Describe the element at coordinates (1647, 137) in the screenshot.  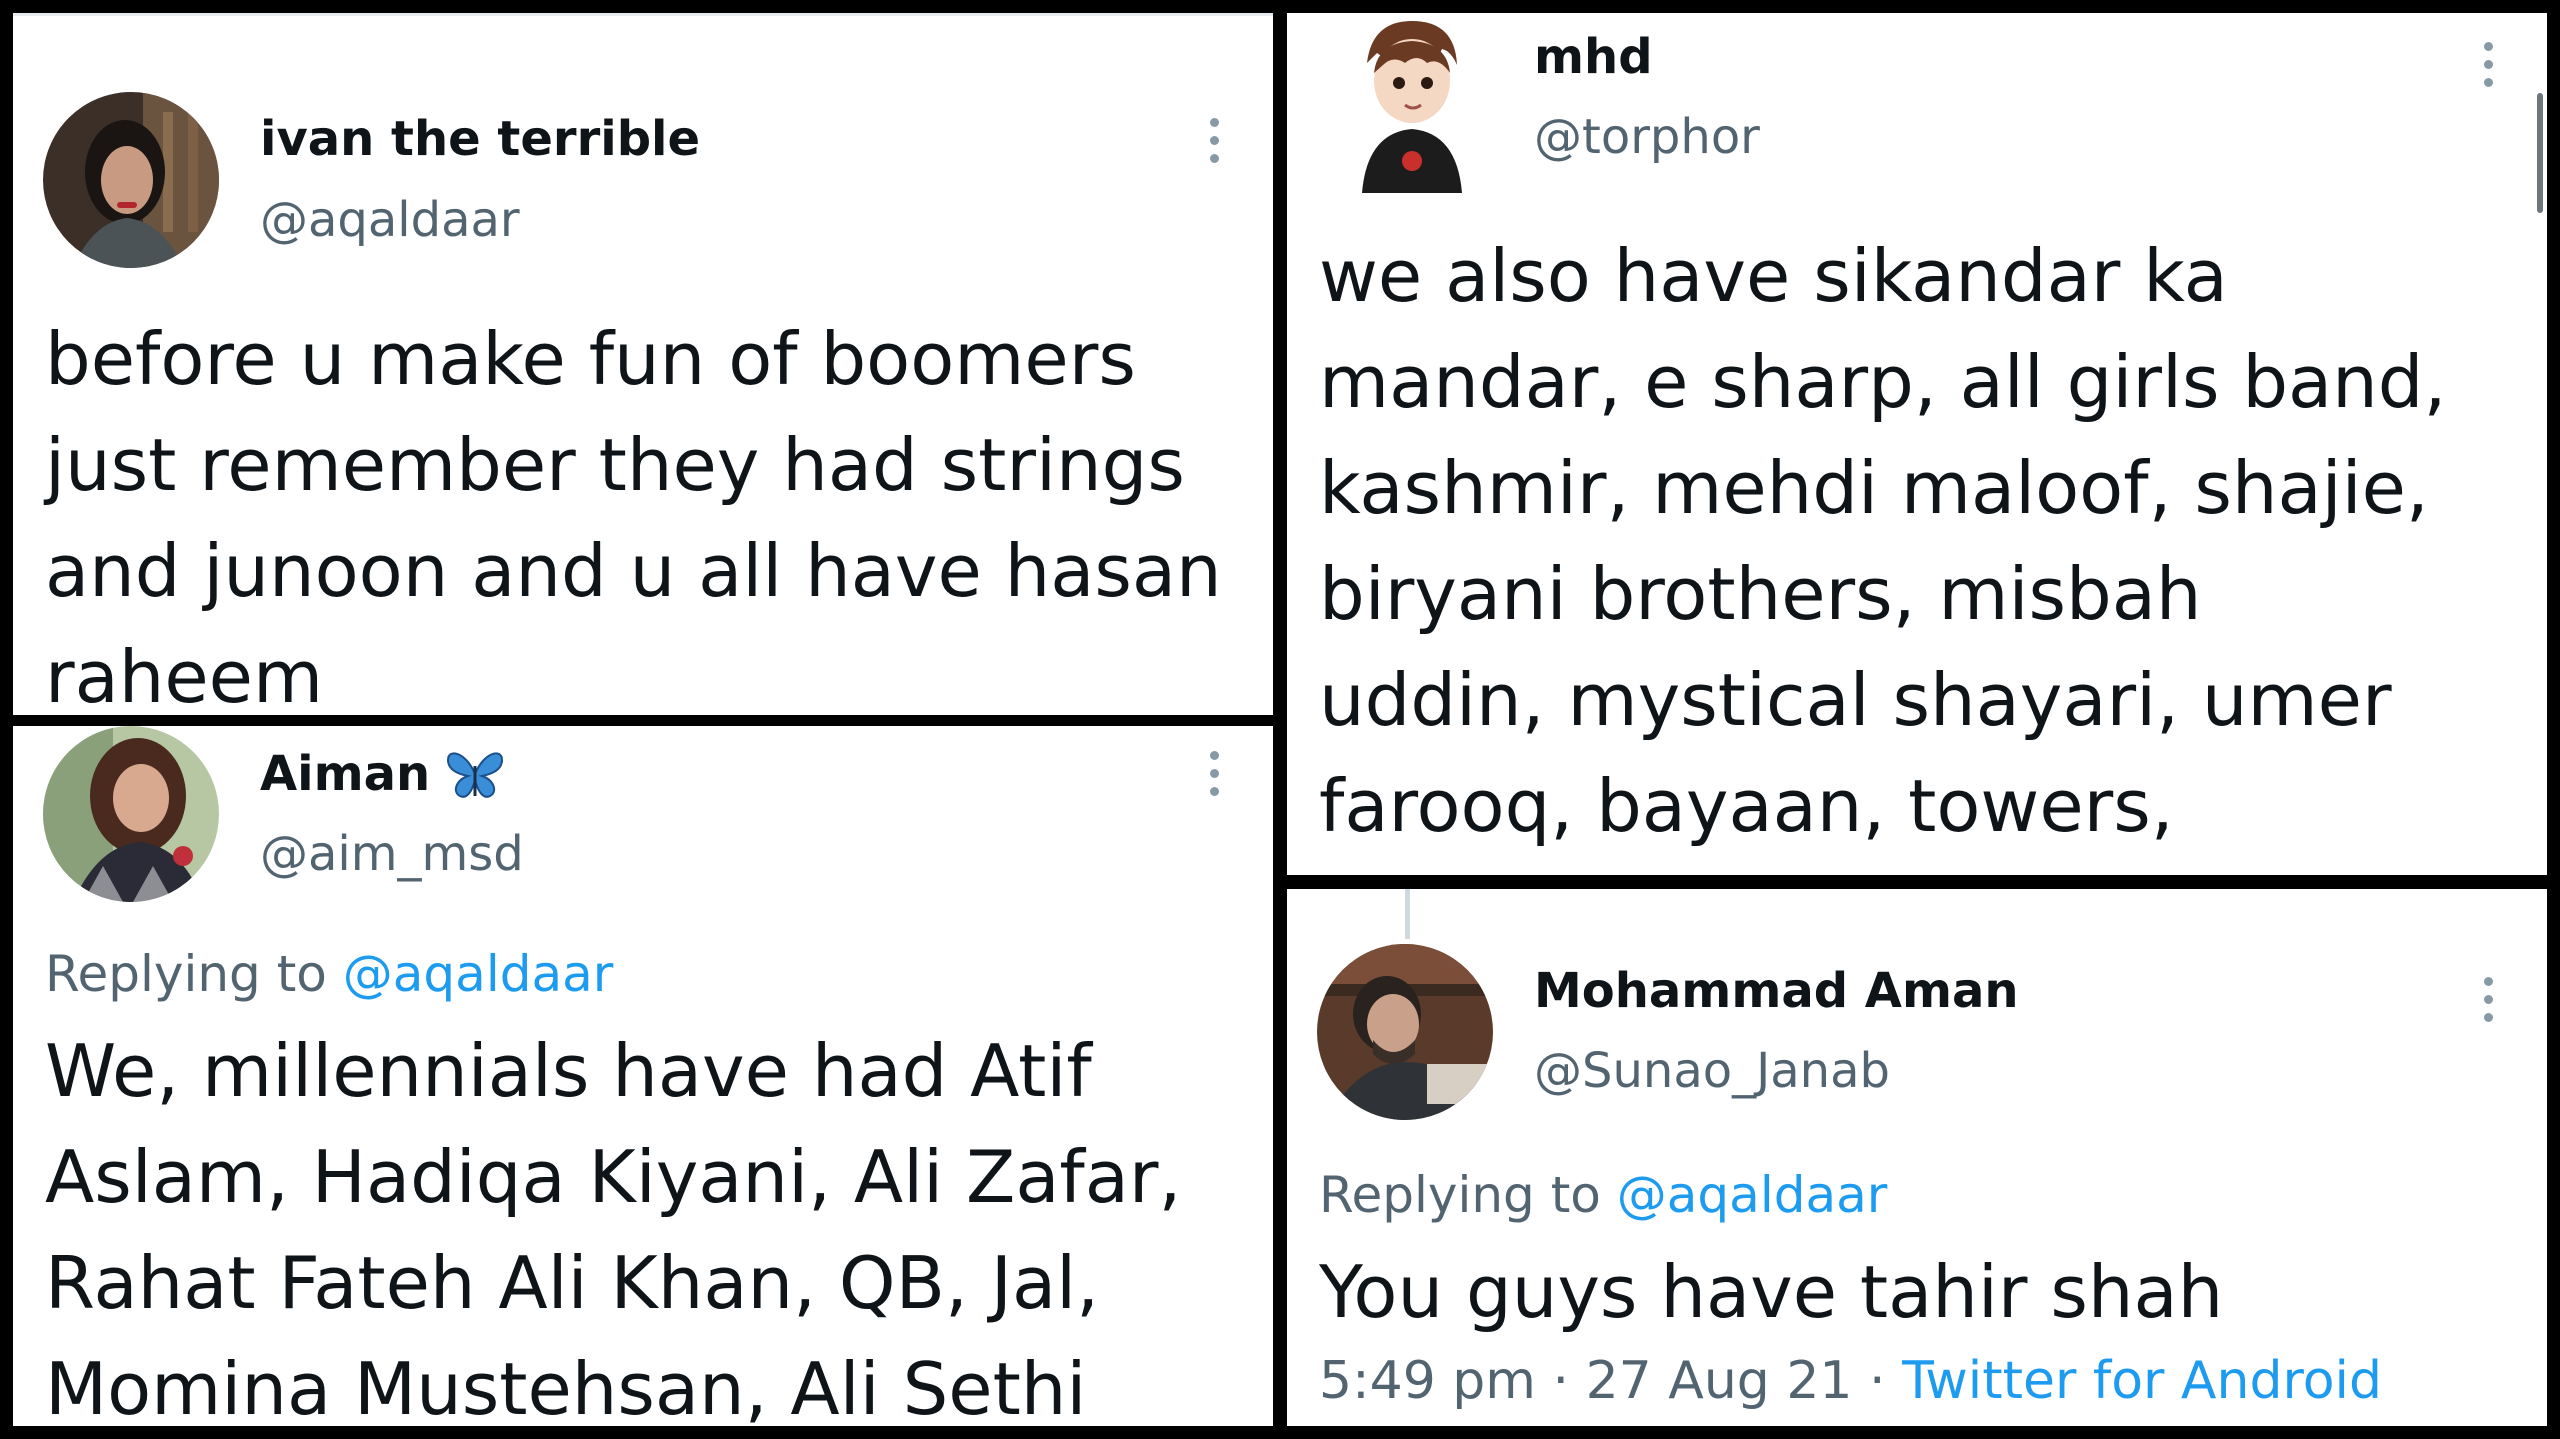
I see `user-handle: @torphor` at that location.